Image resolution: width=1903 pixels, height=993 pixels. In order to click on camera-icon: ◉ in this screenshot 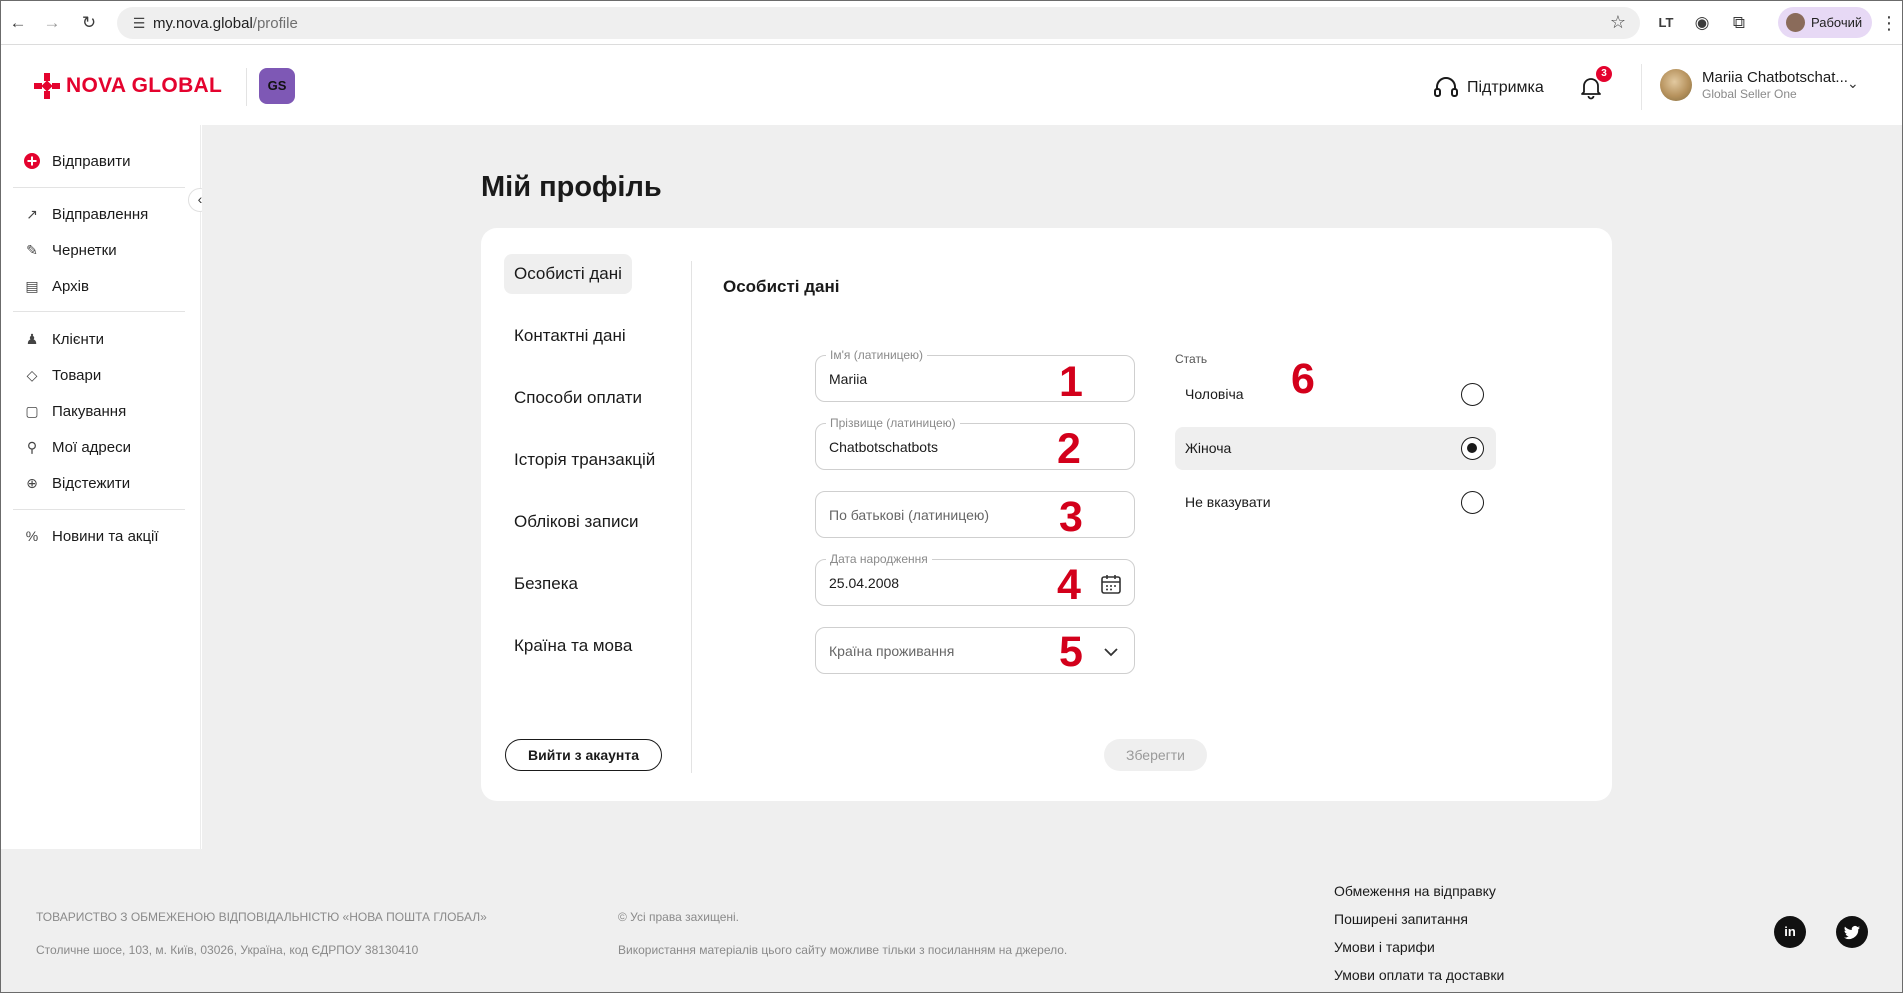, I will do `click(1702, 23)`.